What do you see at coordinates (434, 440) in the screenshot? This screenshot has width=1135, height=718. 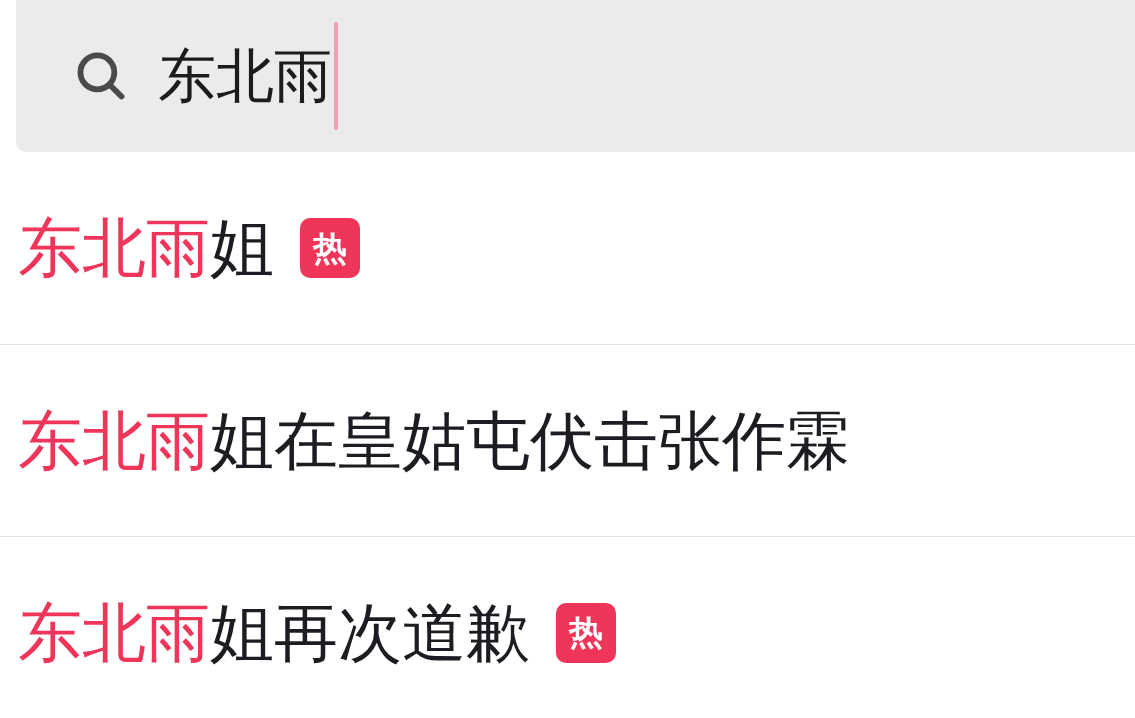 I see `suggestion-text: 东北雨姐在皇姑屯伏击张作霖` at bounding box center [434, 440].